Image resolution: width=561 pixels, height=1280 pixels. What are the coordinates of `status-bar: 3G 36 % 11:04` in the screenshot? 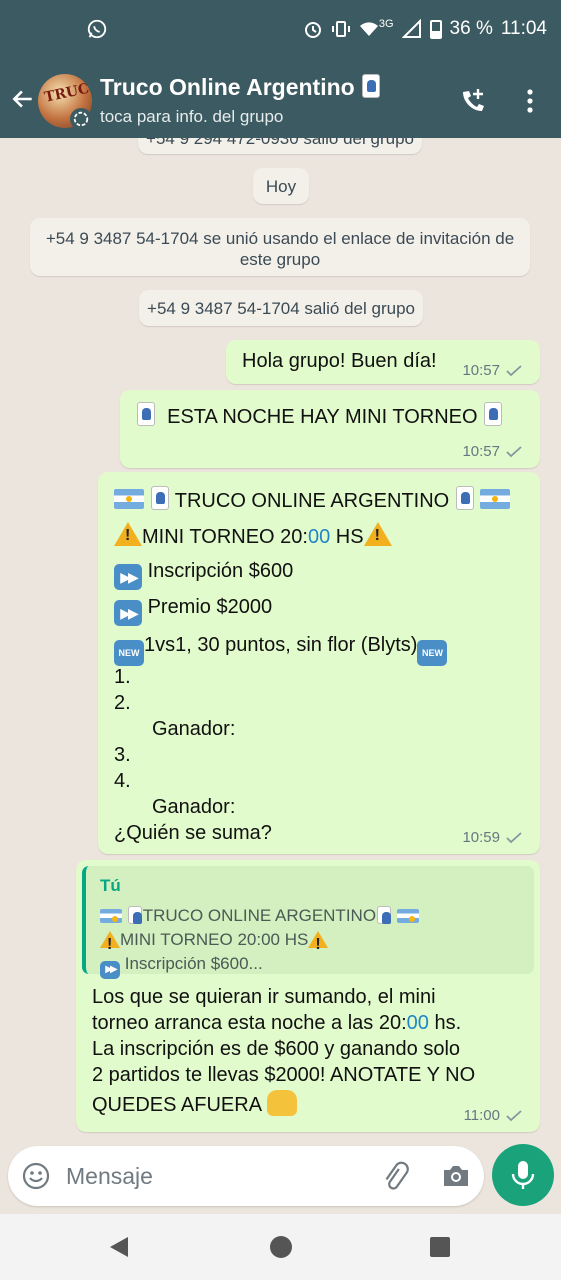 It's located at (280, 31).